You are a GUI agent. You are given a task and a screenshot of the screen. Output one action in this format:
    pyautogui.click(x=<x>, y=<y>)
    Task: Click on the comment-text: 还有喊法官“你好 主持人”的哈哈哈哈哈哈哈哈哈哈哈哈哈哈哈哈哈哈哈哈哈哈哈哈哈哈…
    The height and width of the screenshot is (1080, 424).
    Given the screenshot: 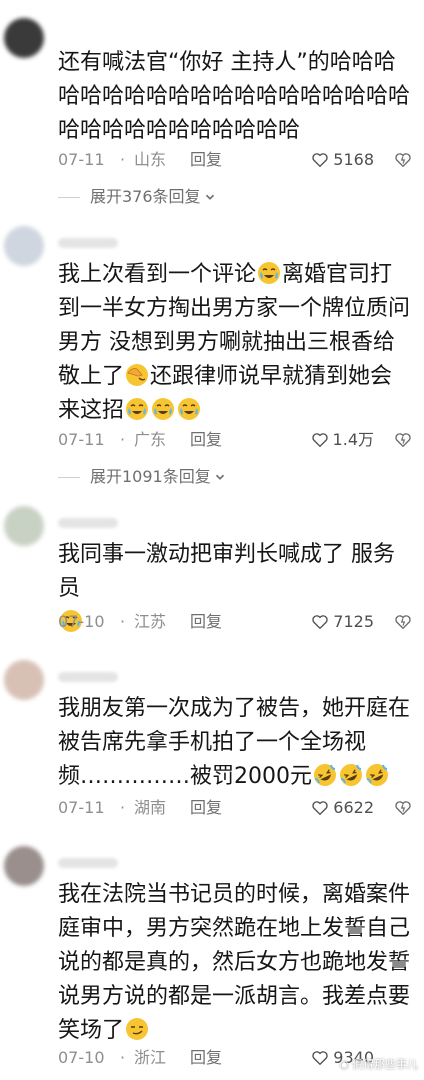 What is the action you would take?
    pyautogui.click(x=234, y=96)
    